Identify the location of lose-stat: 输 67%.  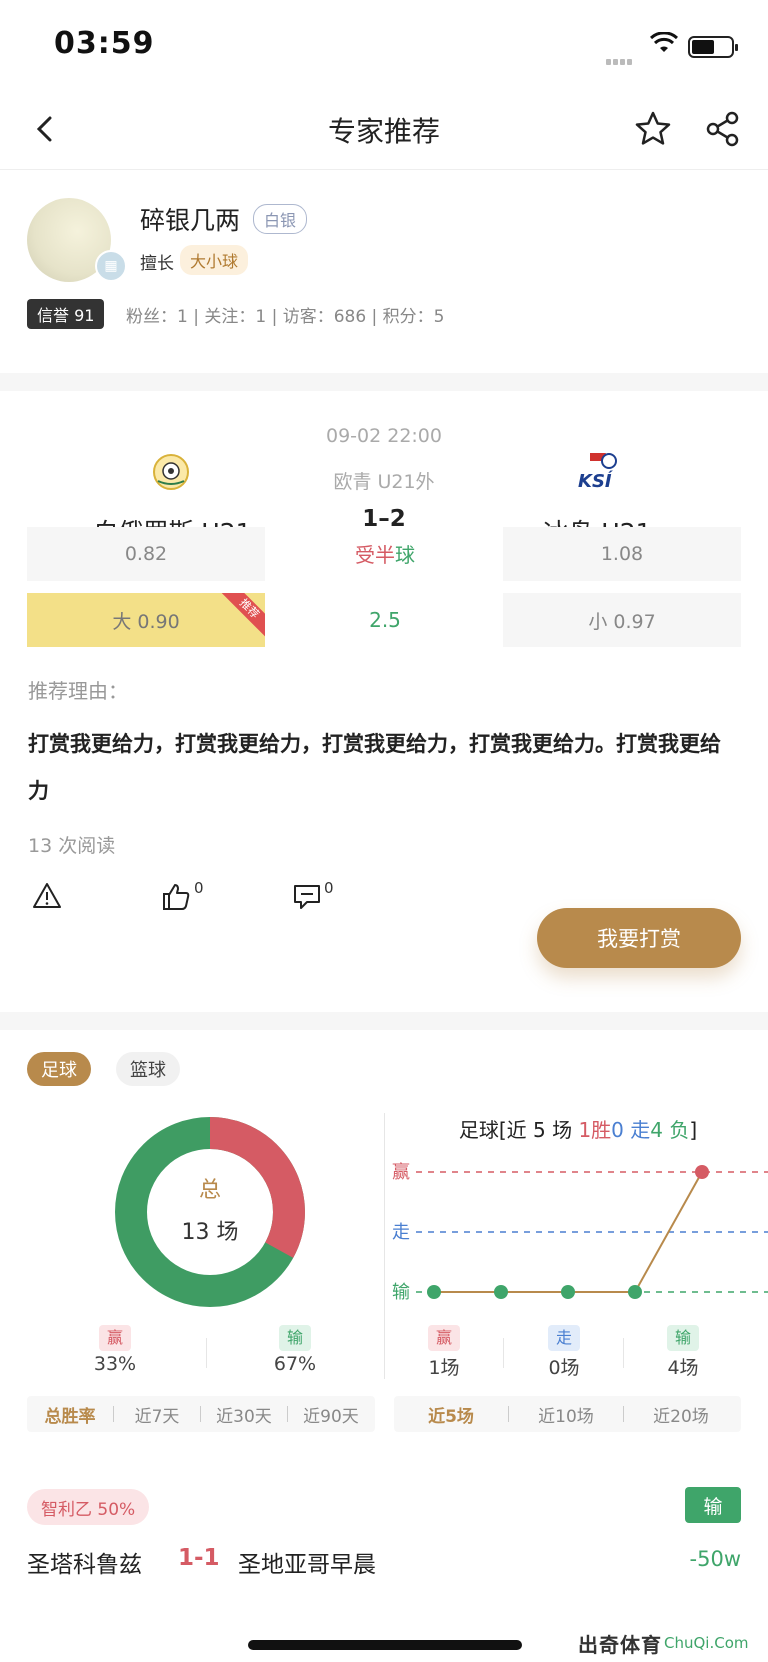
(295, 1350).